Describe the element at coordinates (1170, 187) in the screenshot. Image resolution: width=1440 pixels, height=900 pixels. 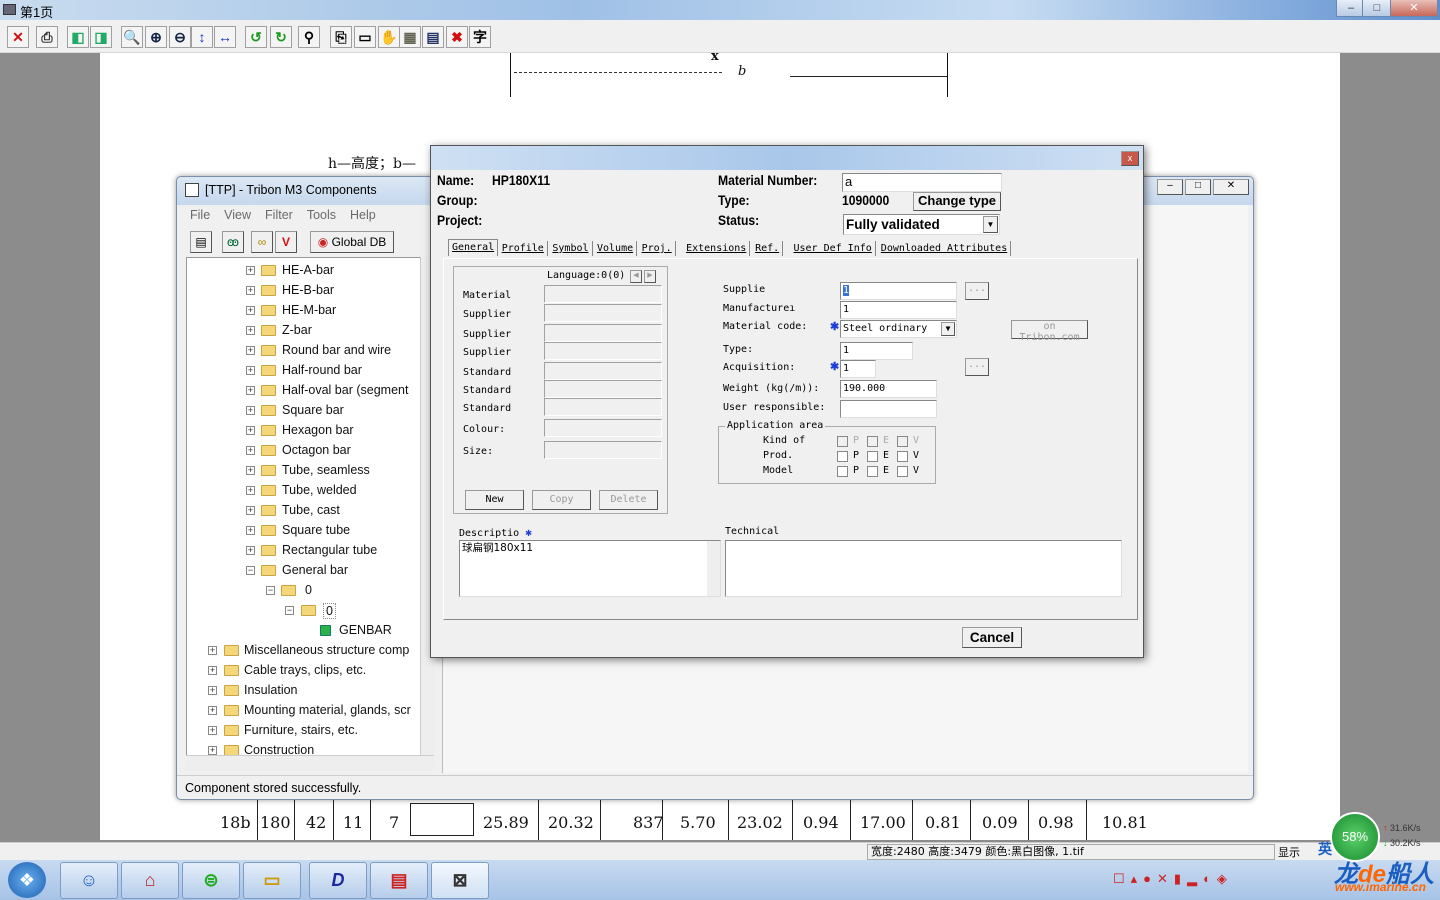
I see `tribon-minimize-button: –` at that location.